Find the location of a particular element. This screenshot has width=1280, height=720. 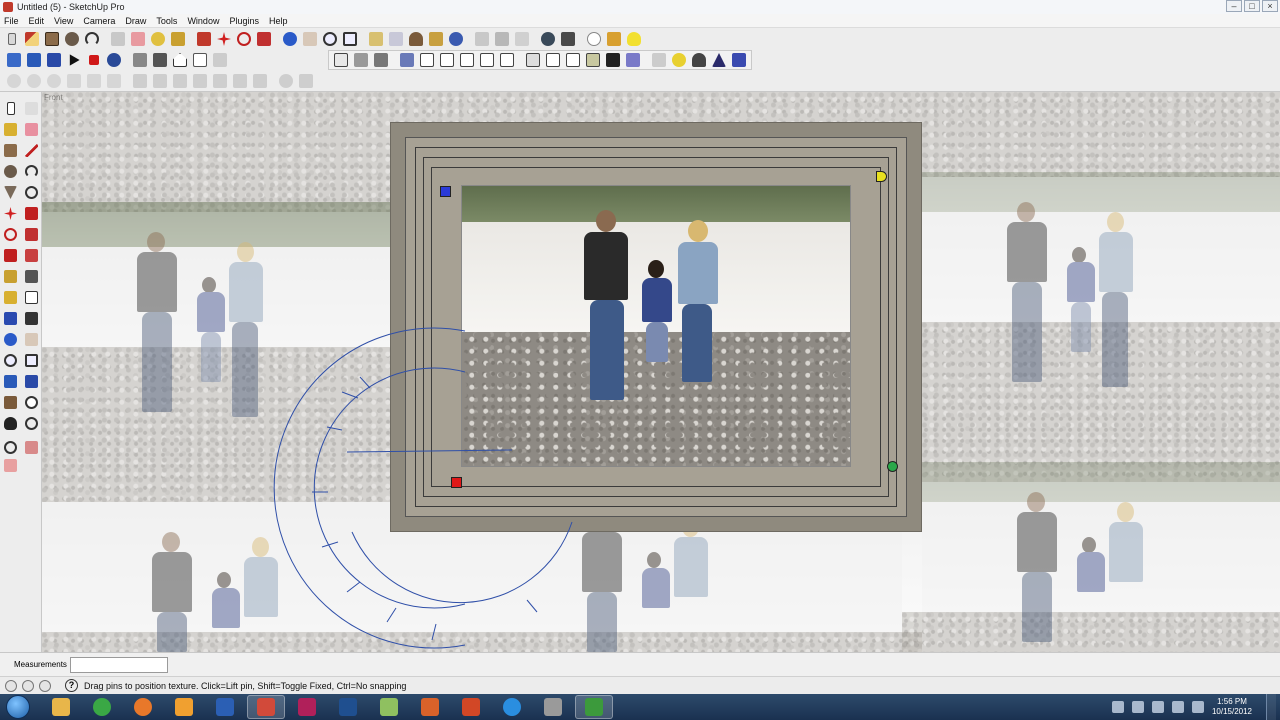

circle-tool-icon is located at coordinates (72, 39).